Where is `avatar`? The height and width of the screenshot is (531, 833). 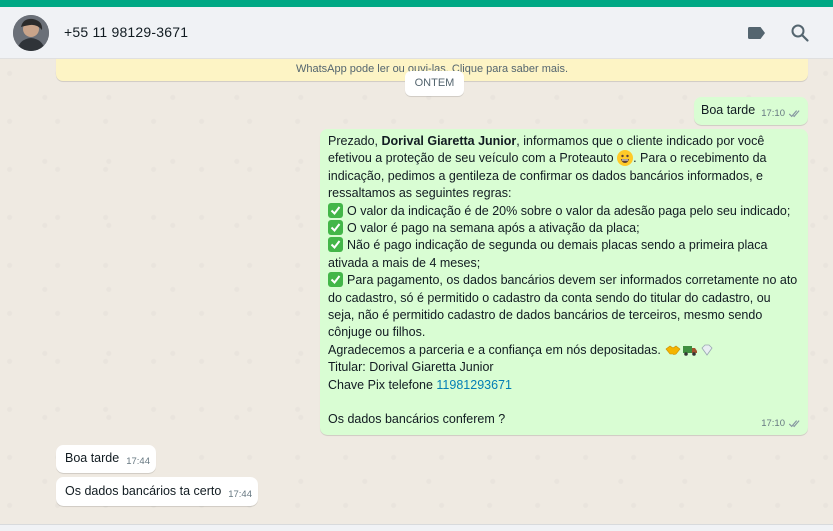
avatar is located at coordinates (31, 33).